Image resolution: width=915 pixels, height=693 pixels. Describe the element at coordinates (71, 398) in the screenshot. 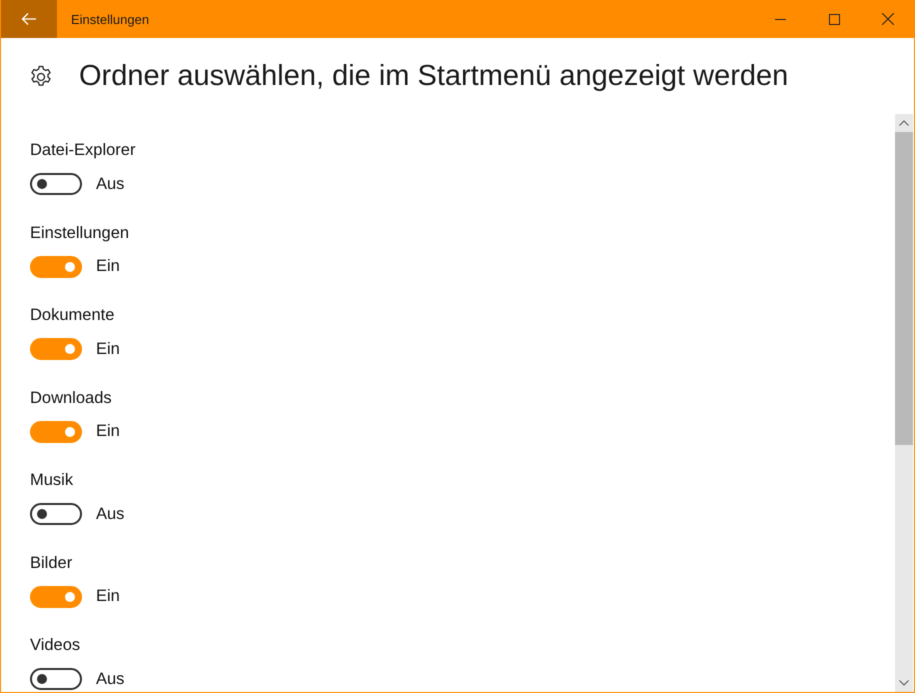

I see `folder-label: Downloads` at that location.